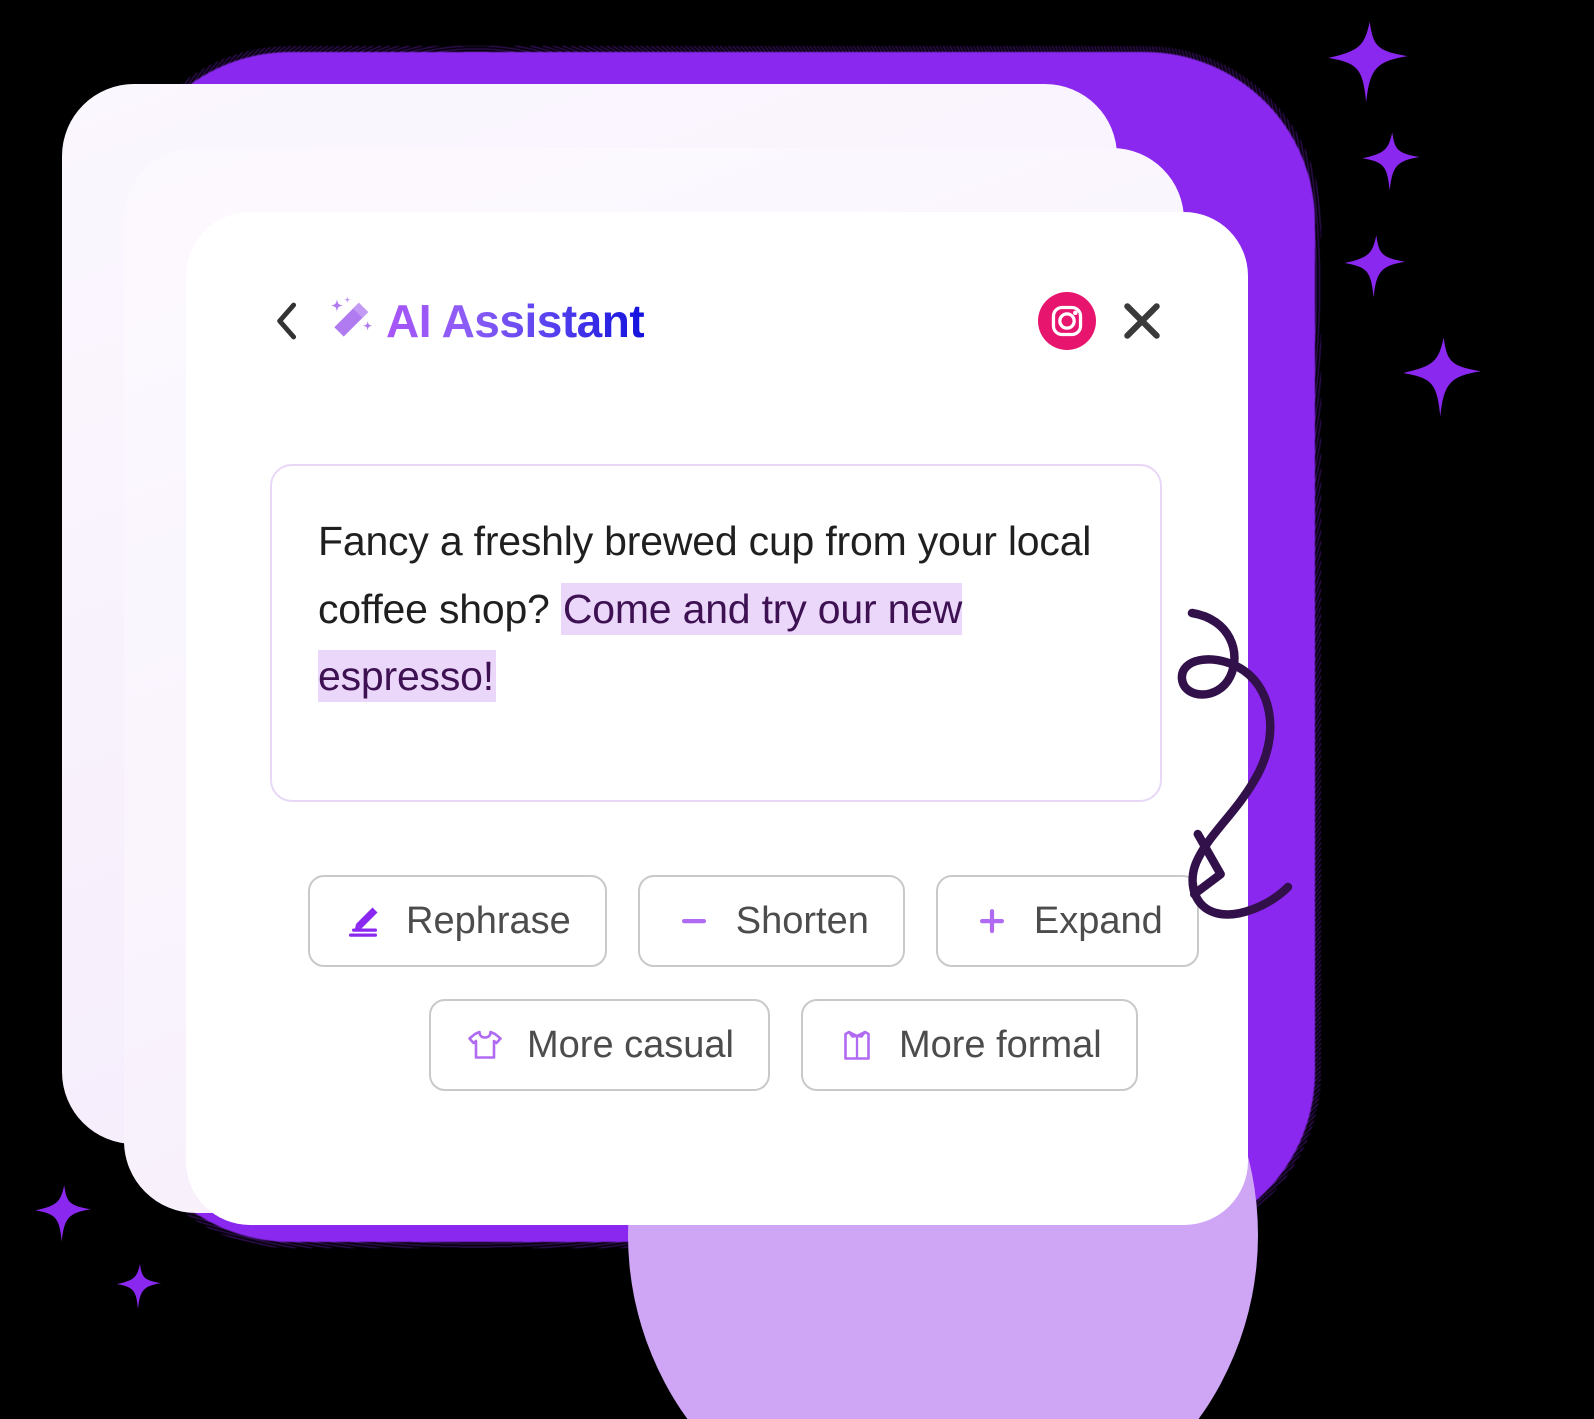 This screenshot has height=1419, width=1594. Describe the element at coordinates (802, 921) in the screenshot. I see `shorten-button-label: Shorten` at that location.